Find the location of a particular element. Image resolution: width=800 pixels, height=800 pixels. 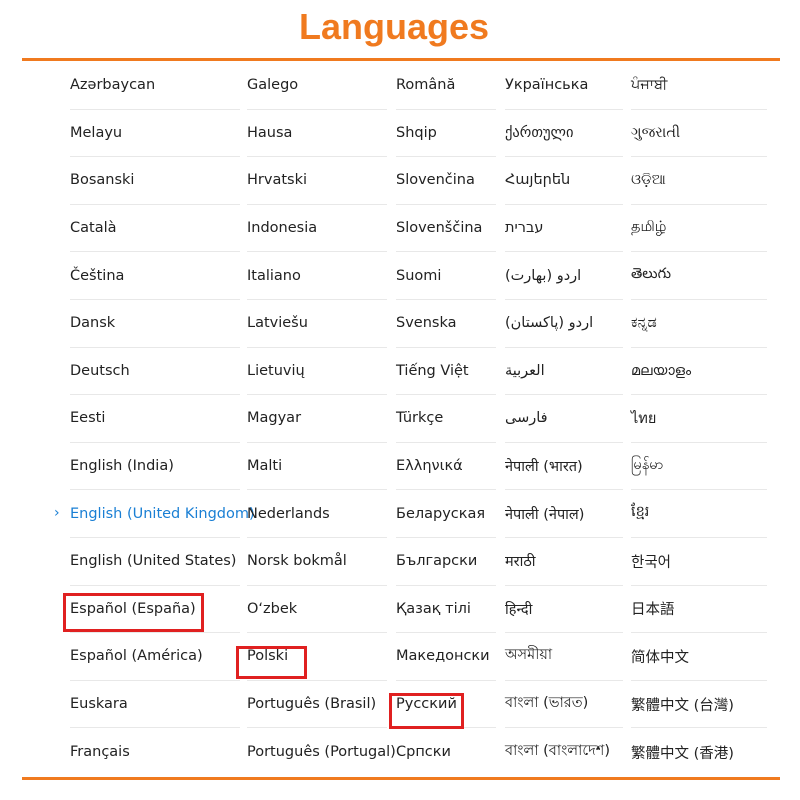

language-item: বাংলা (বাংলাদেশ) is located at coordinates (564, 752).